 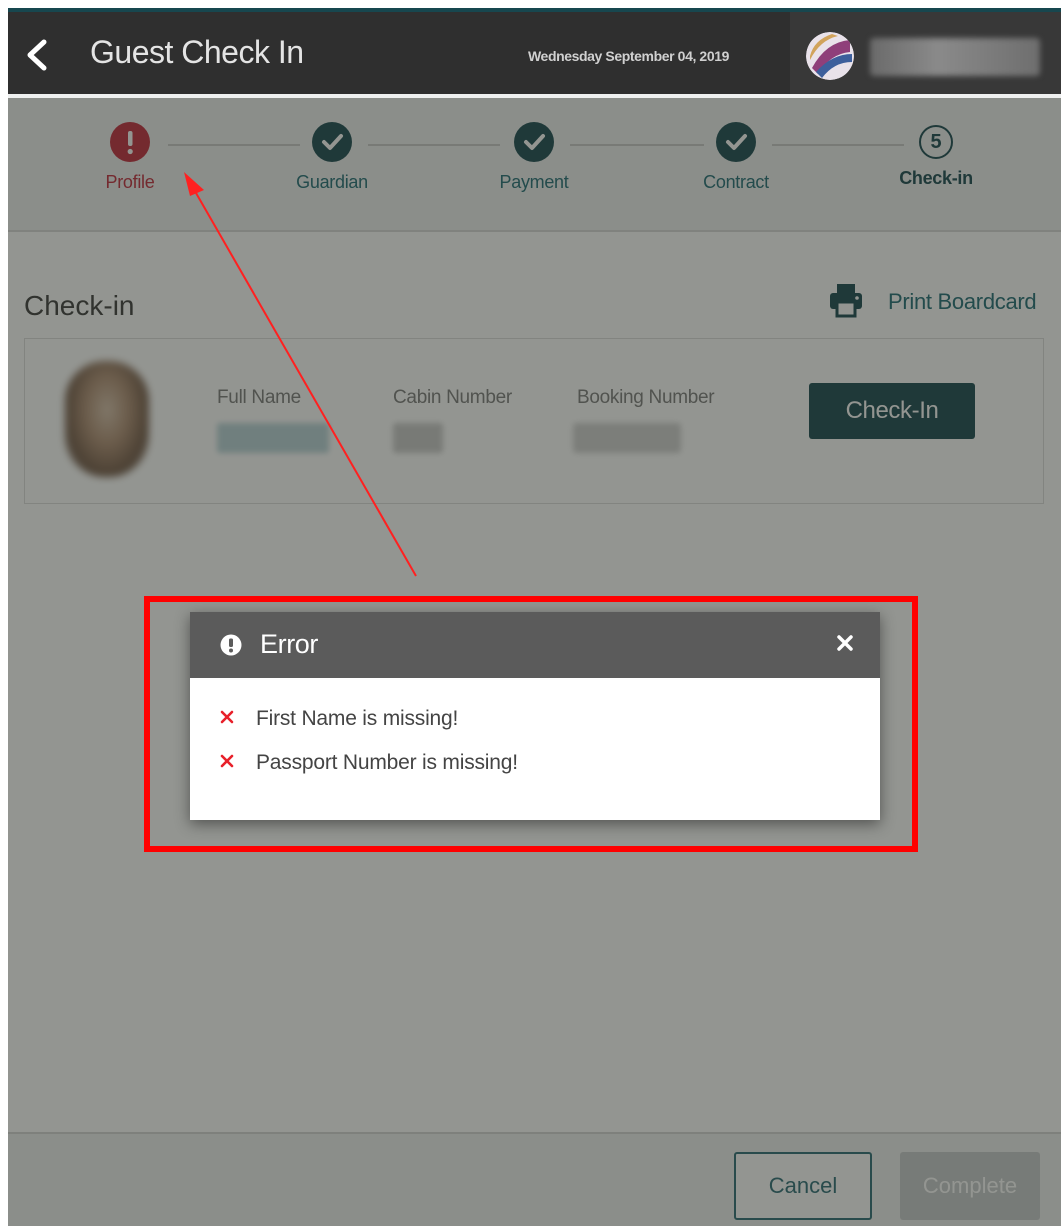 I want to click on company-logo-icon, so click(x=830, y=56).